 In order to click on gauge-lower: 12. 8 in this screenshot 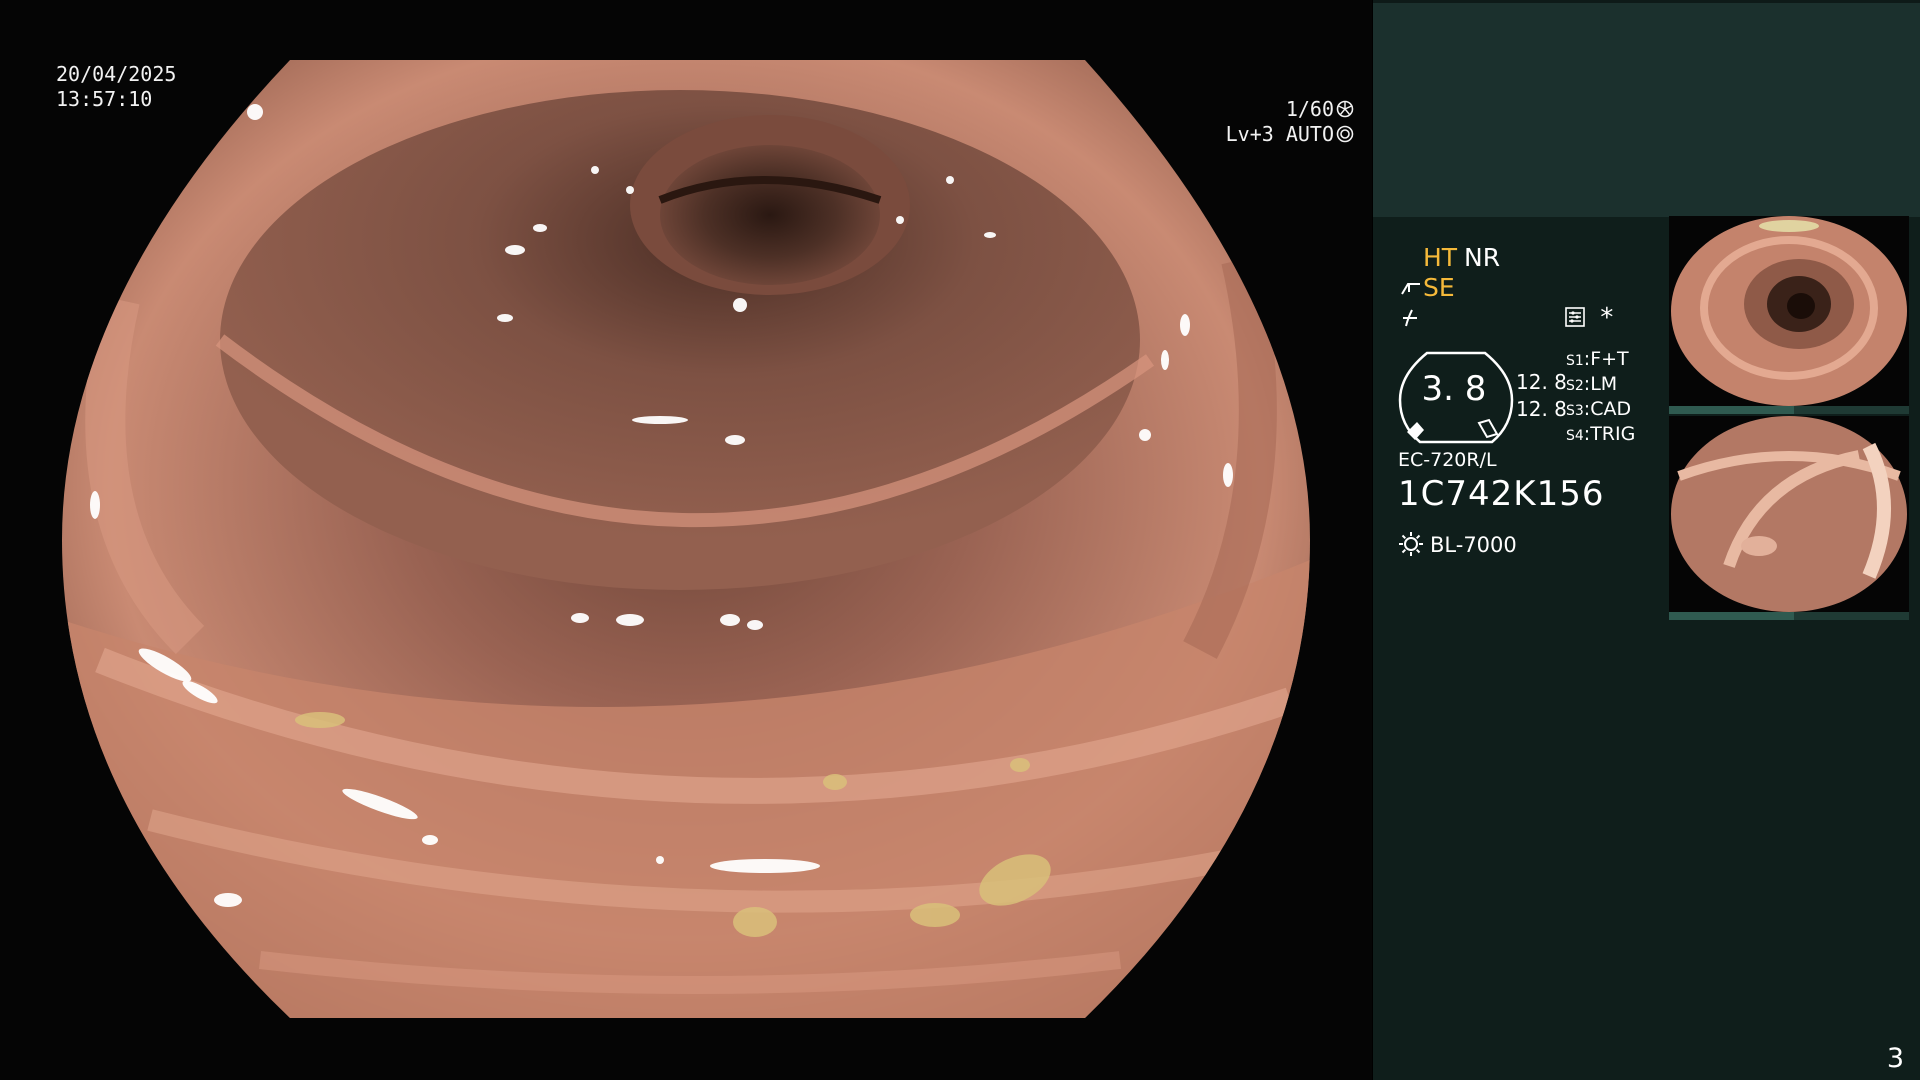, I will do `click(1541, 409)`.